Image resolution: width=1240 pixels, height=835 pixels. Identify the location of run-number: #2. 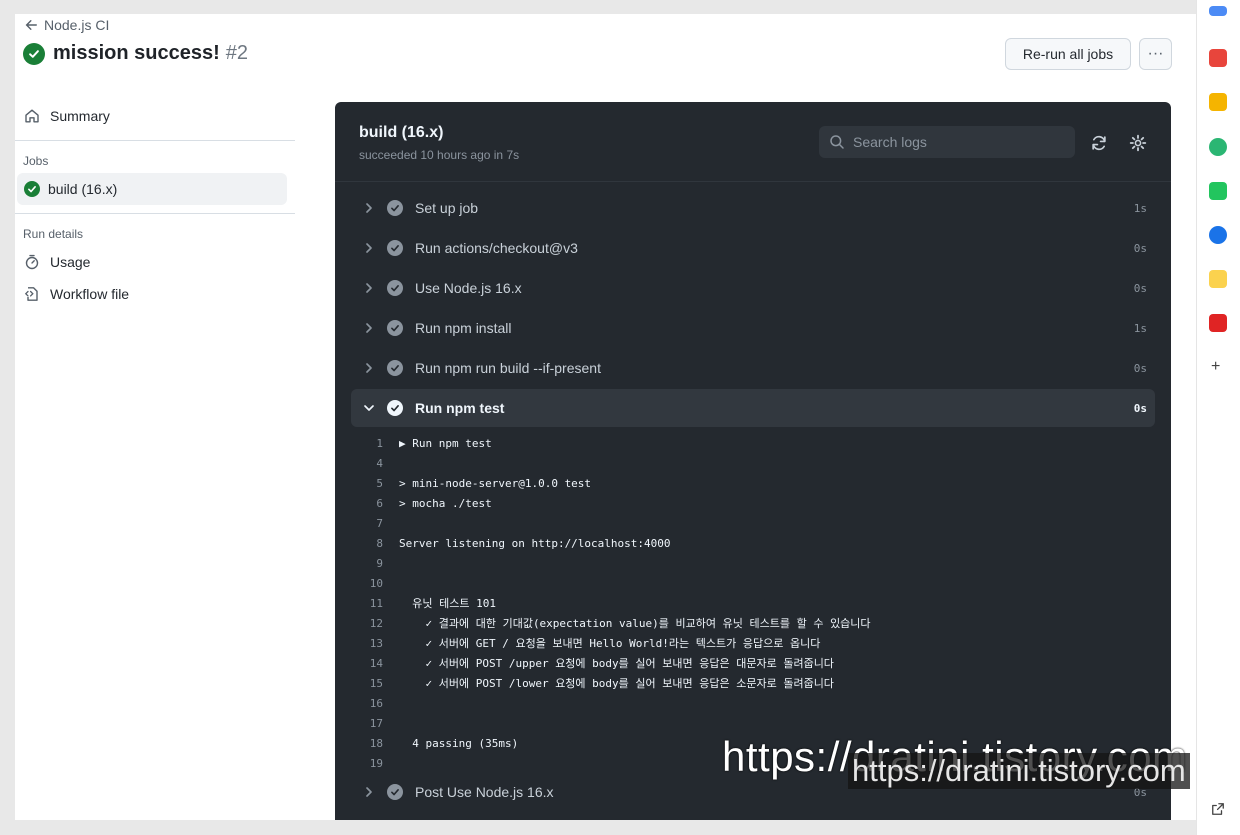
(236, 53).